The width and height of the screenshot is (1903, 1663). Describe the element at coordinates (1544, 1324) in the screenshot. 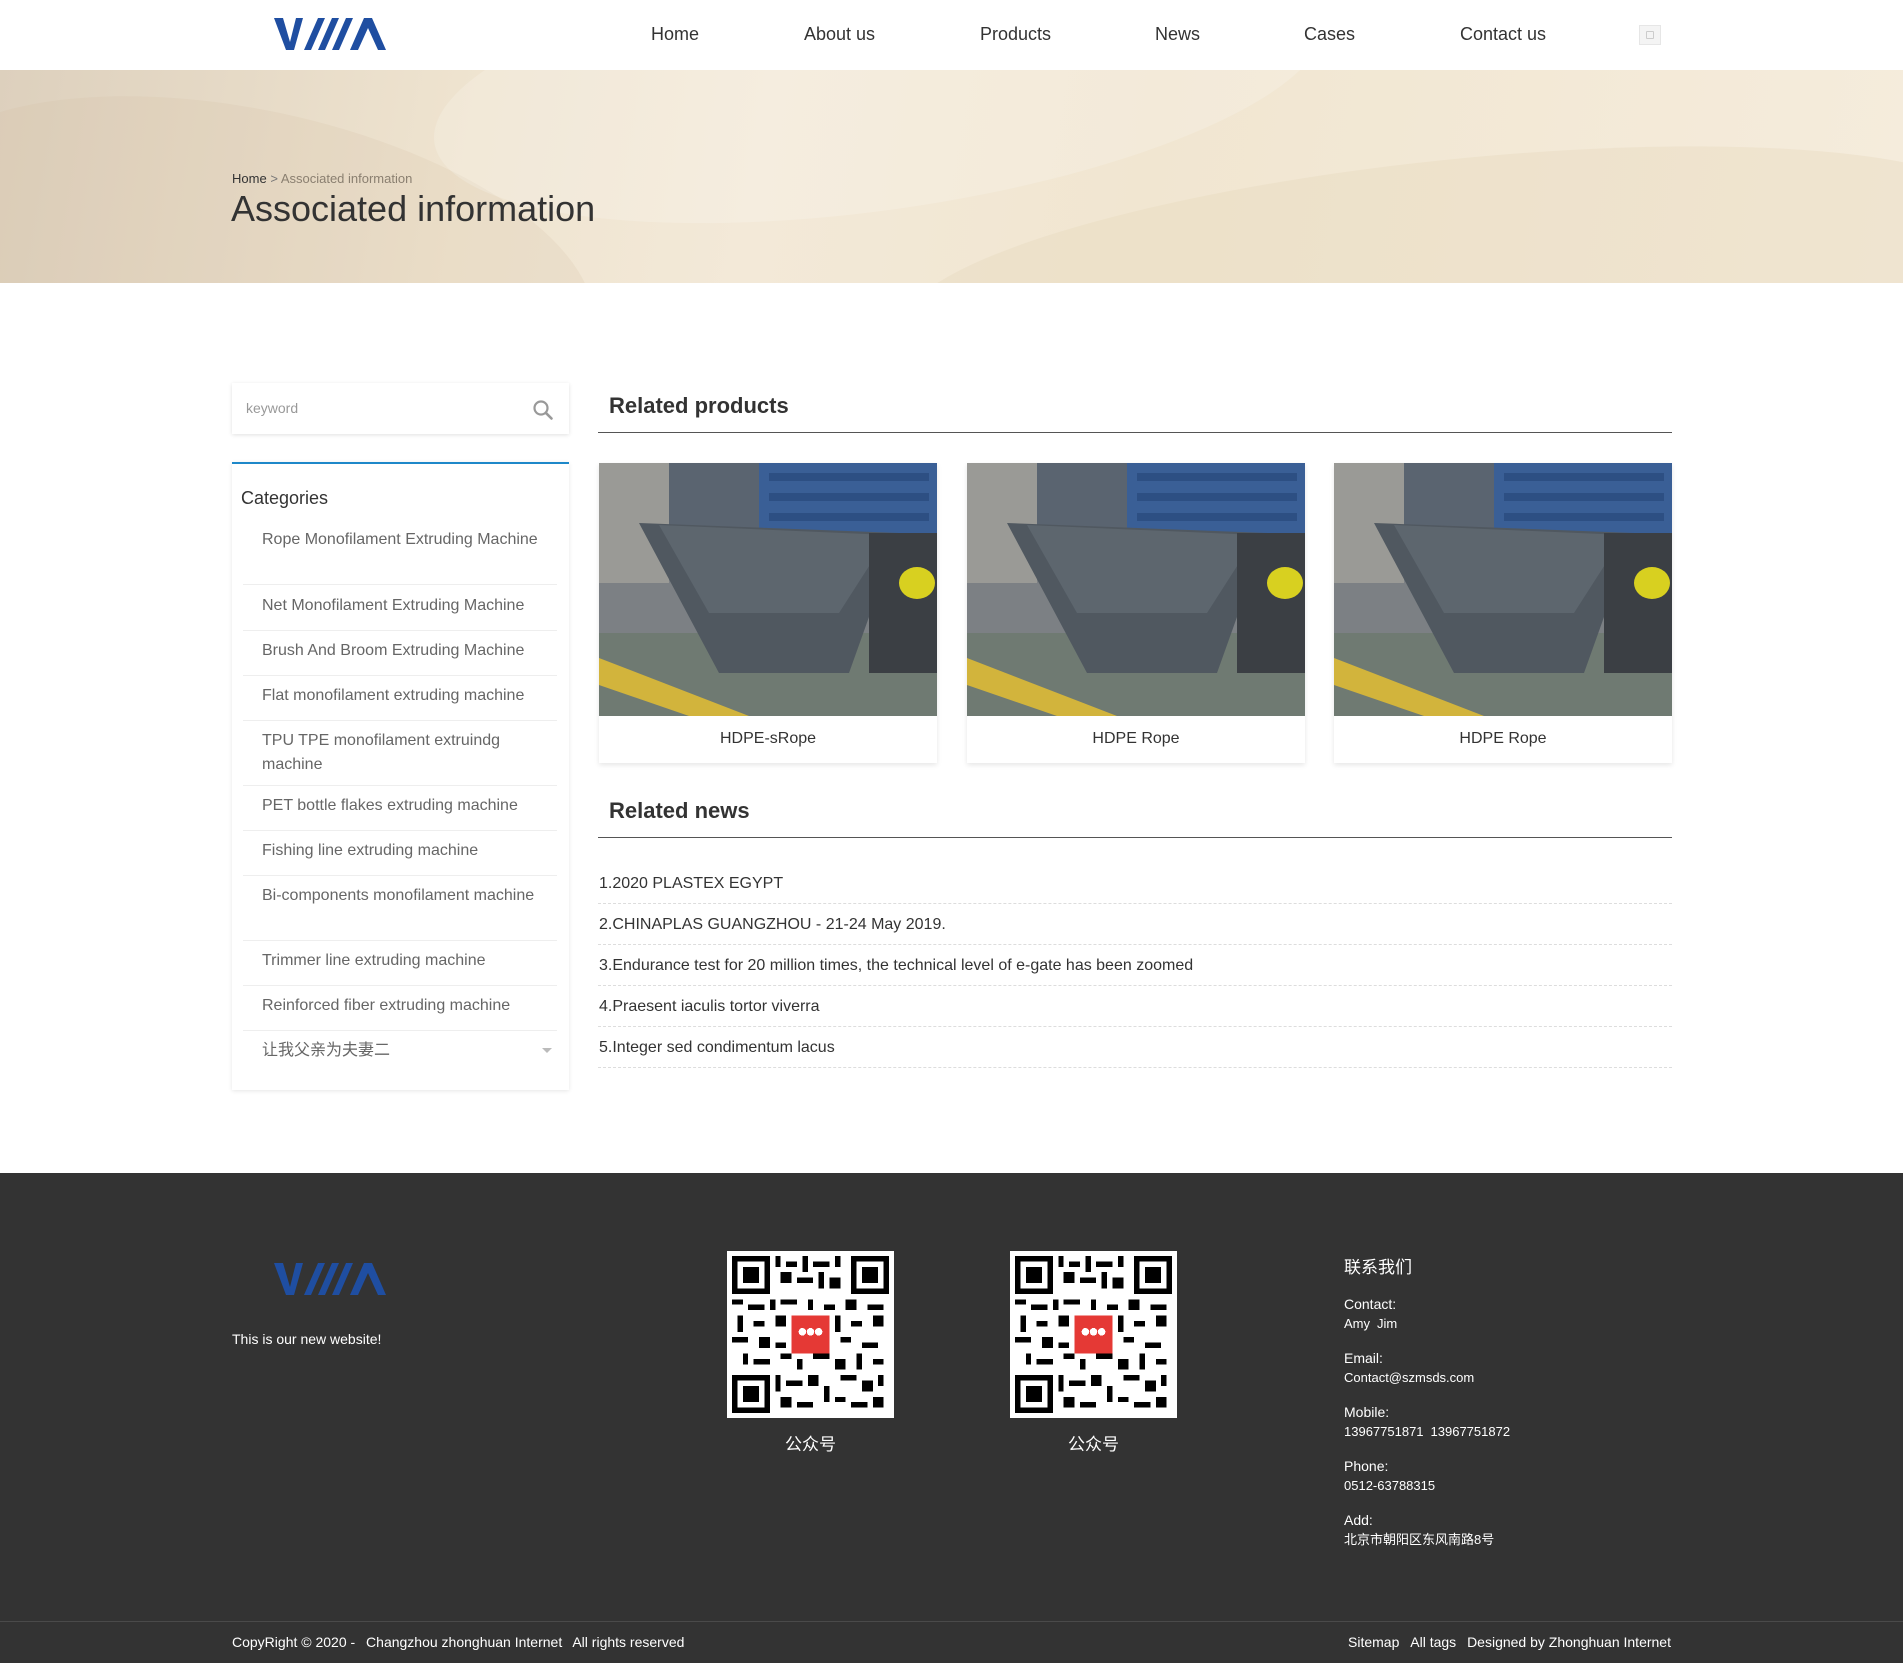

I see `contact-names: Amy Jim` at that location.